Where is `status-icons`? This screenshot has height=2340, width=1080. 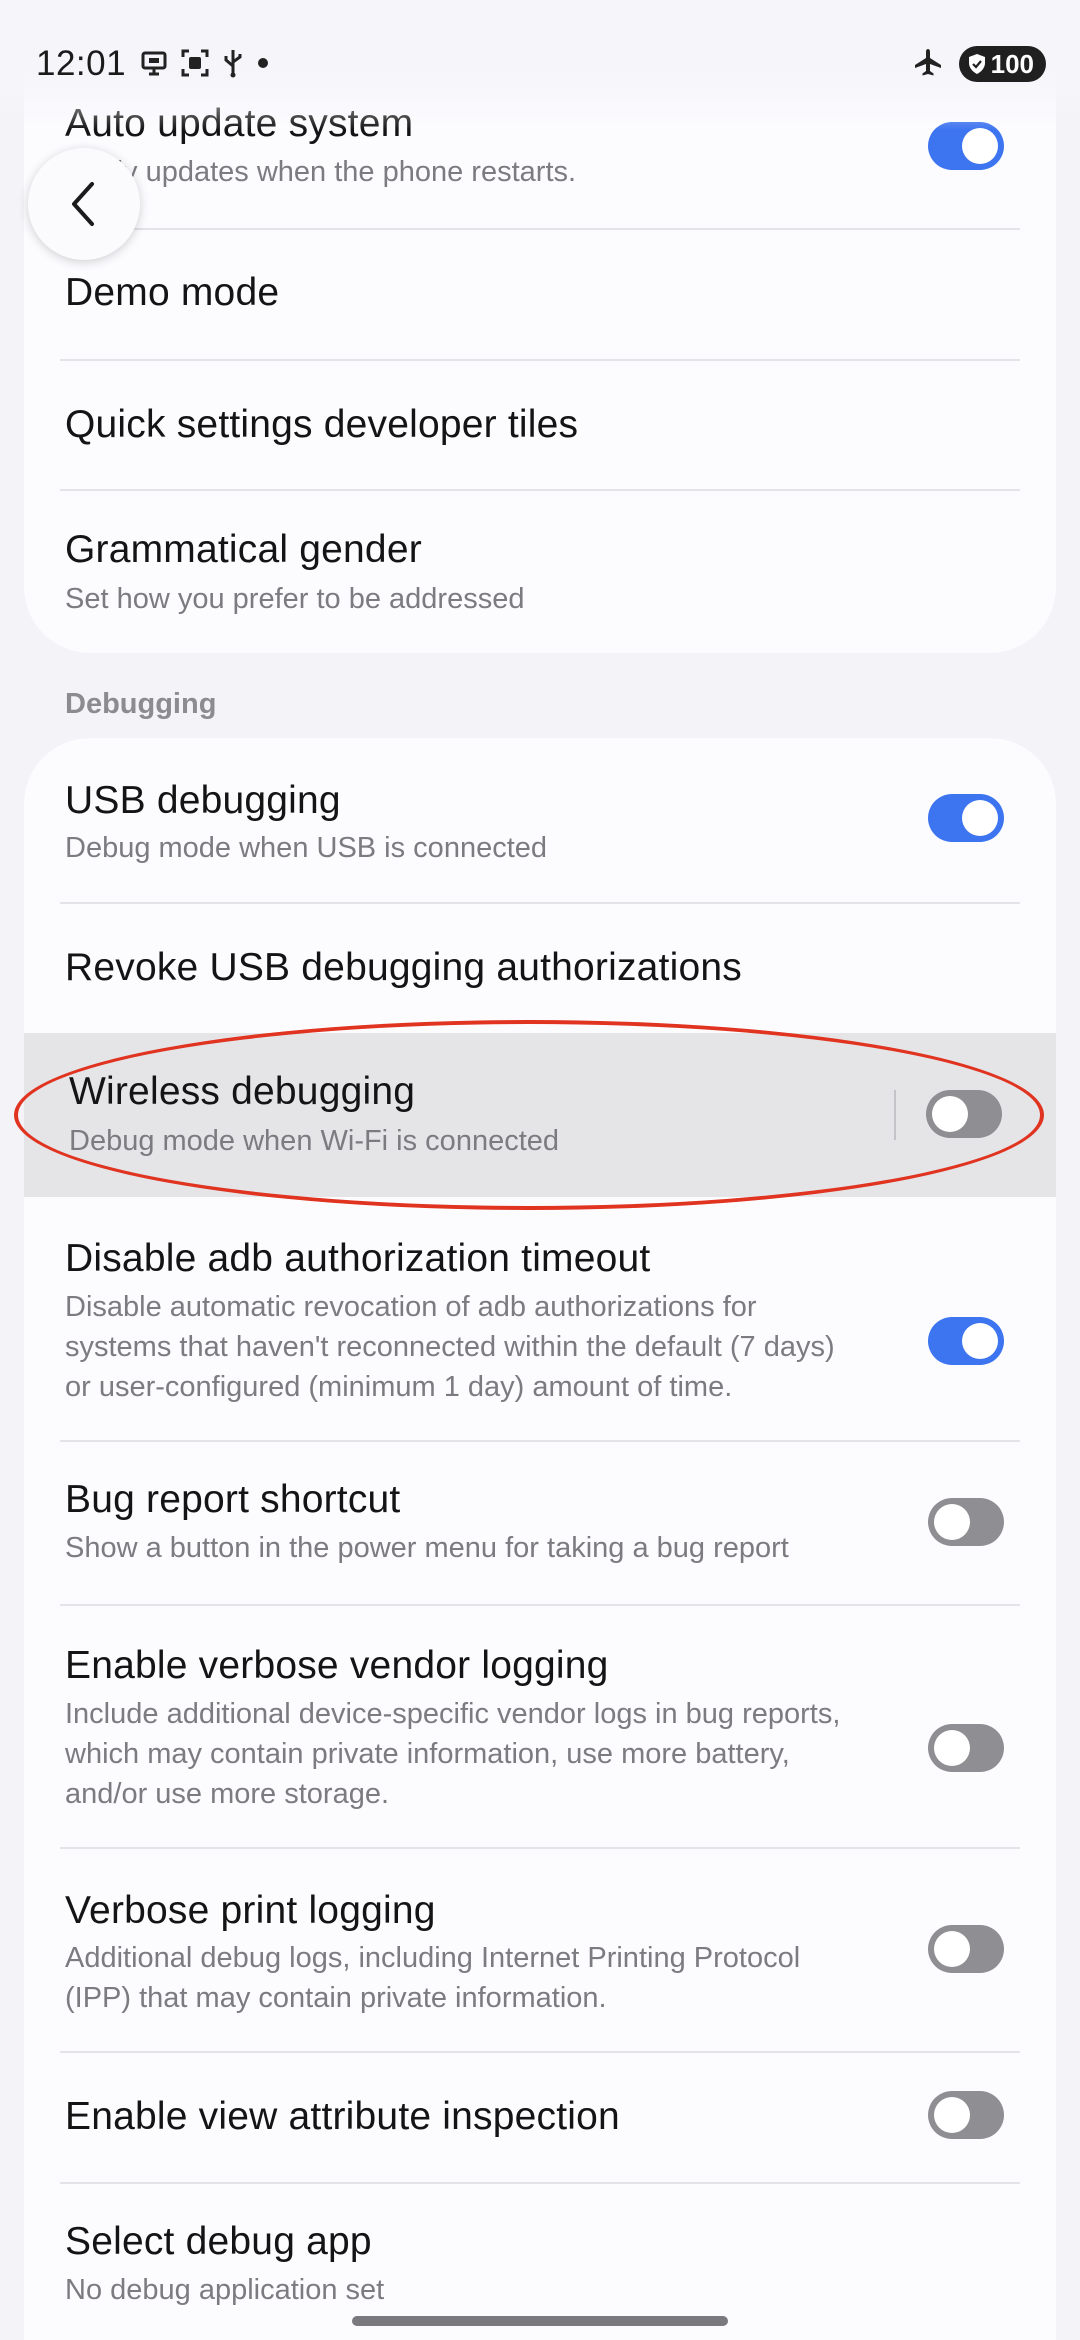
status-icons is located at coordinates (205, 65).